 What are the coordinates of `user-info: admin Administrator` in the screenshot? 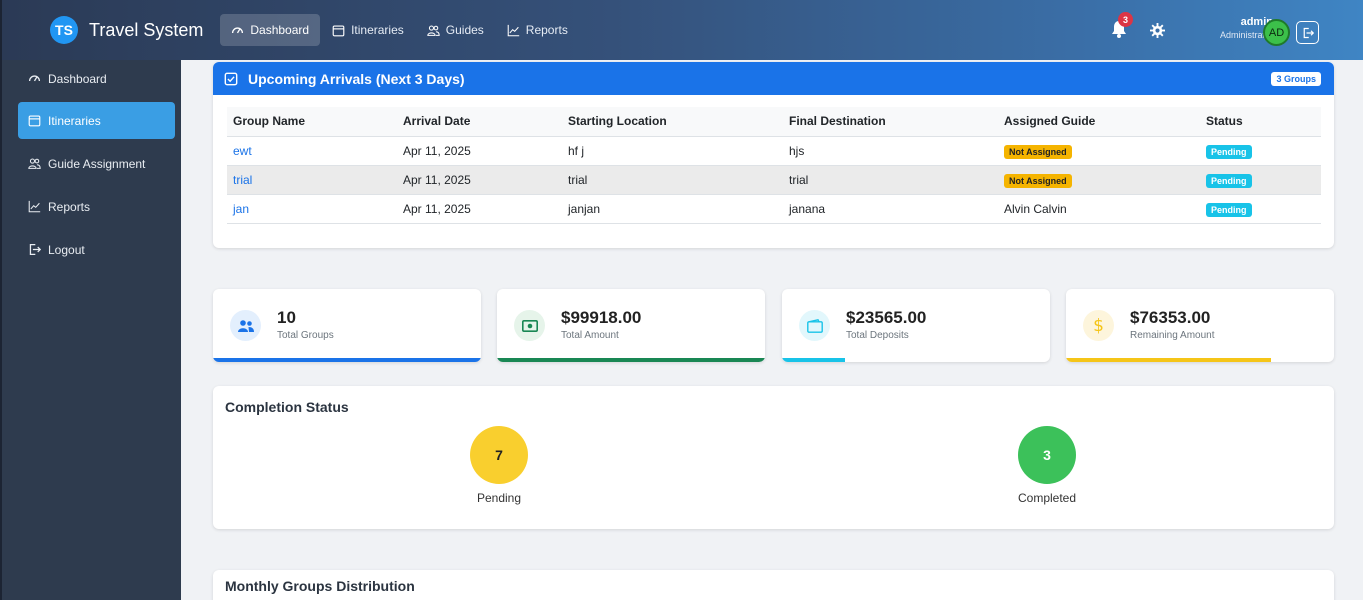 It's located at (1233, 28).